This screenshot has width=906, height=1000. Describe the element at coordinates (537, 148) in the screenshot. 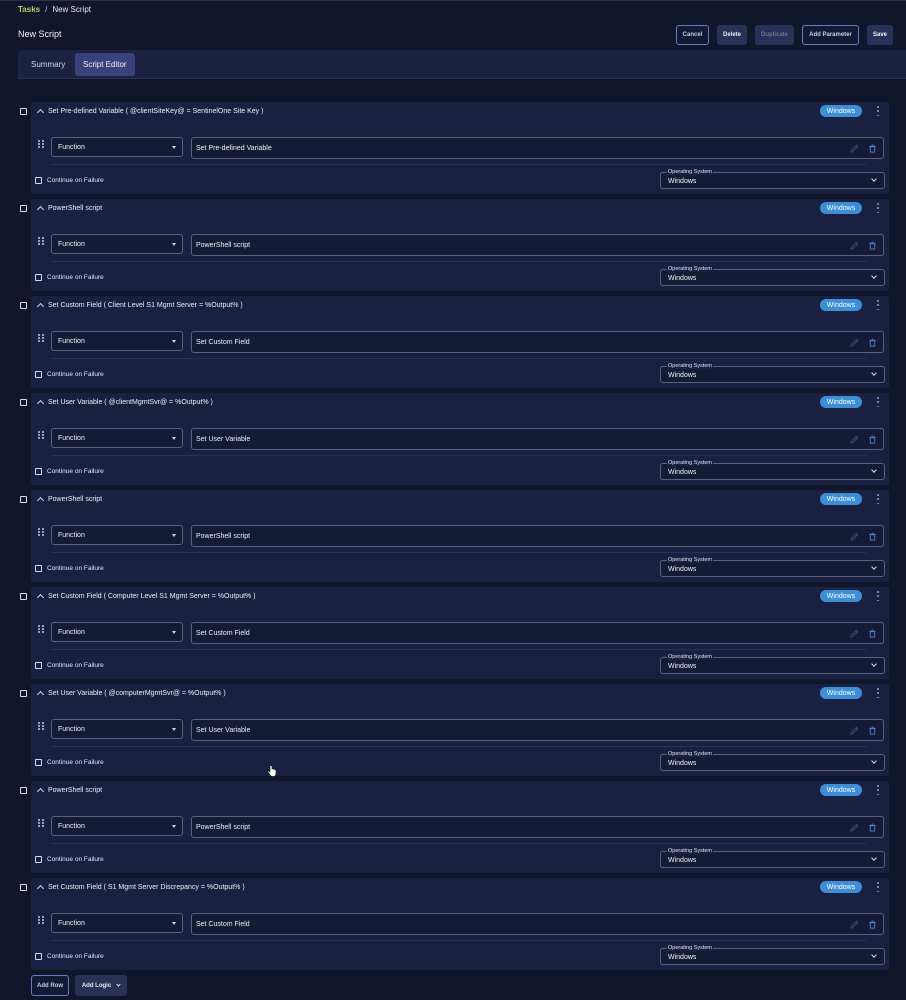

I see `step-name-field: Set Pre-defined Variable` at that location.